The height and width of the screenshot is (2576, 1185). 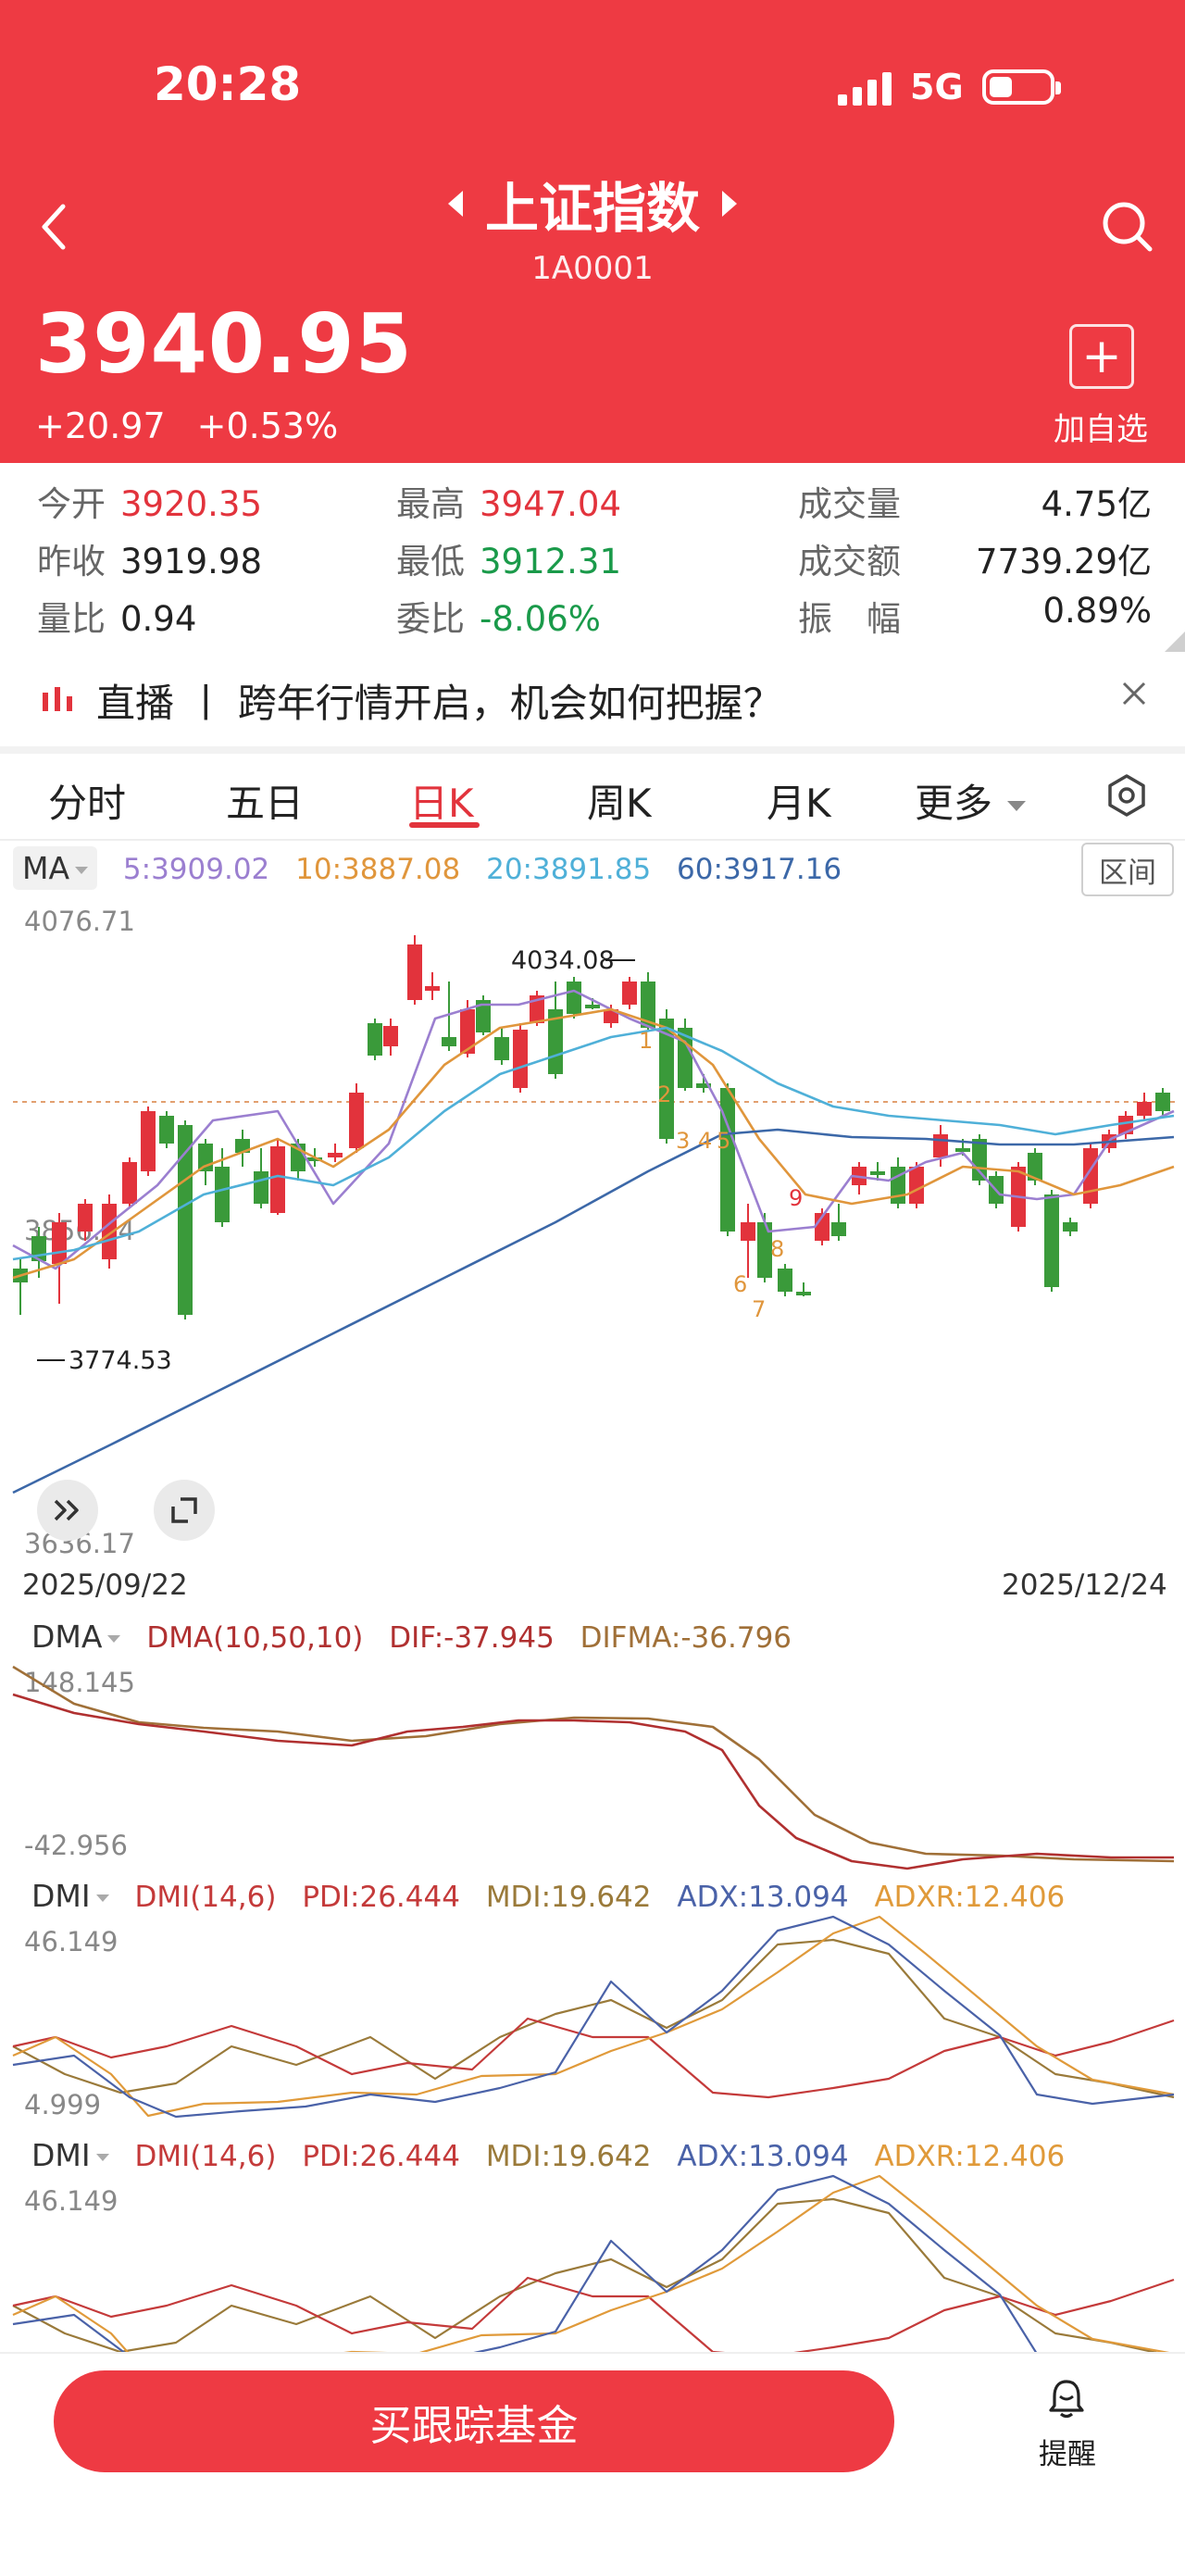 I want to click on sequence-label: 6, so click(x=740, y=1284).